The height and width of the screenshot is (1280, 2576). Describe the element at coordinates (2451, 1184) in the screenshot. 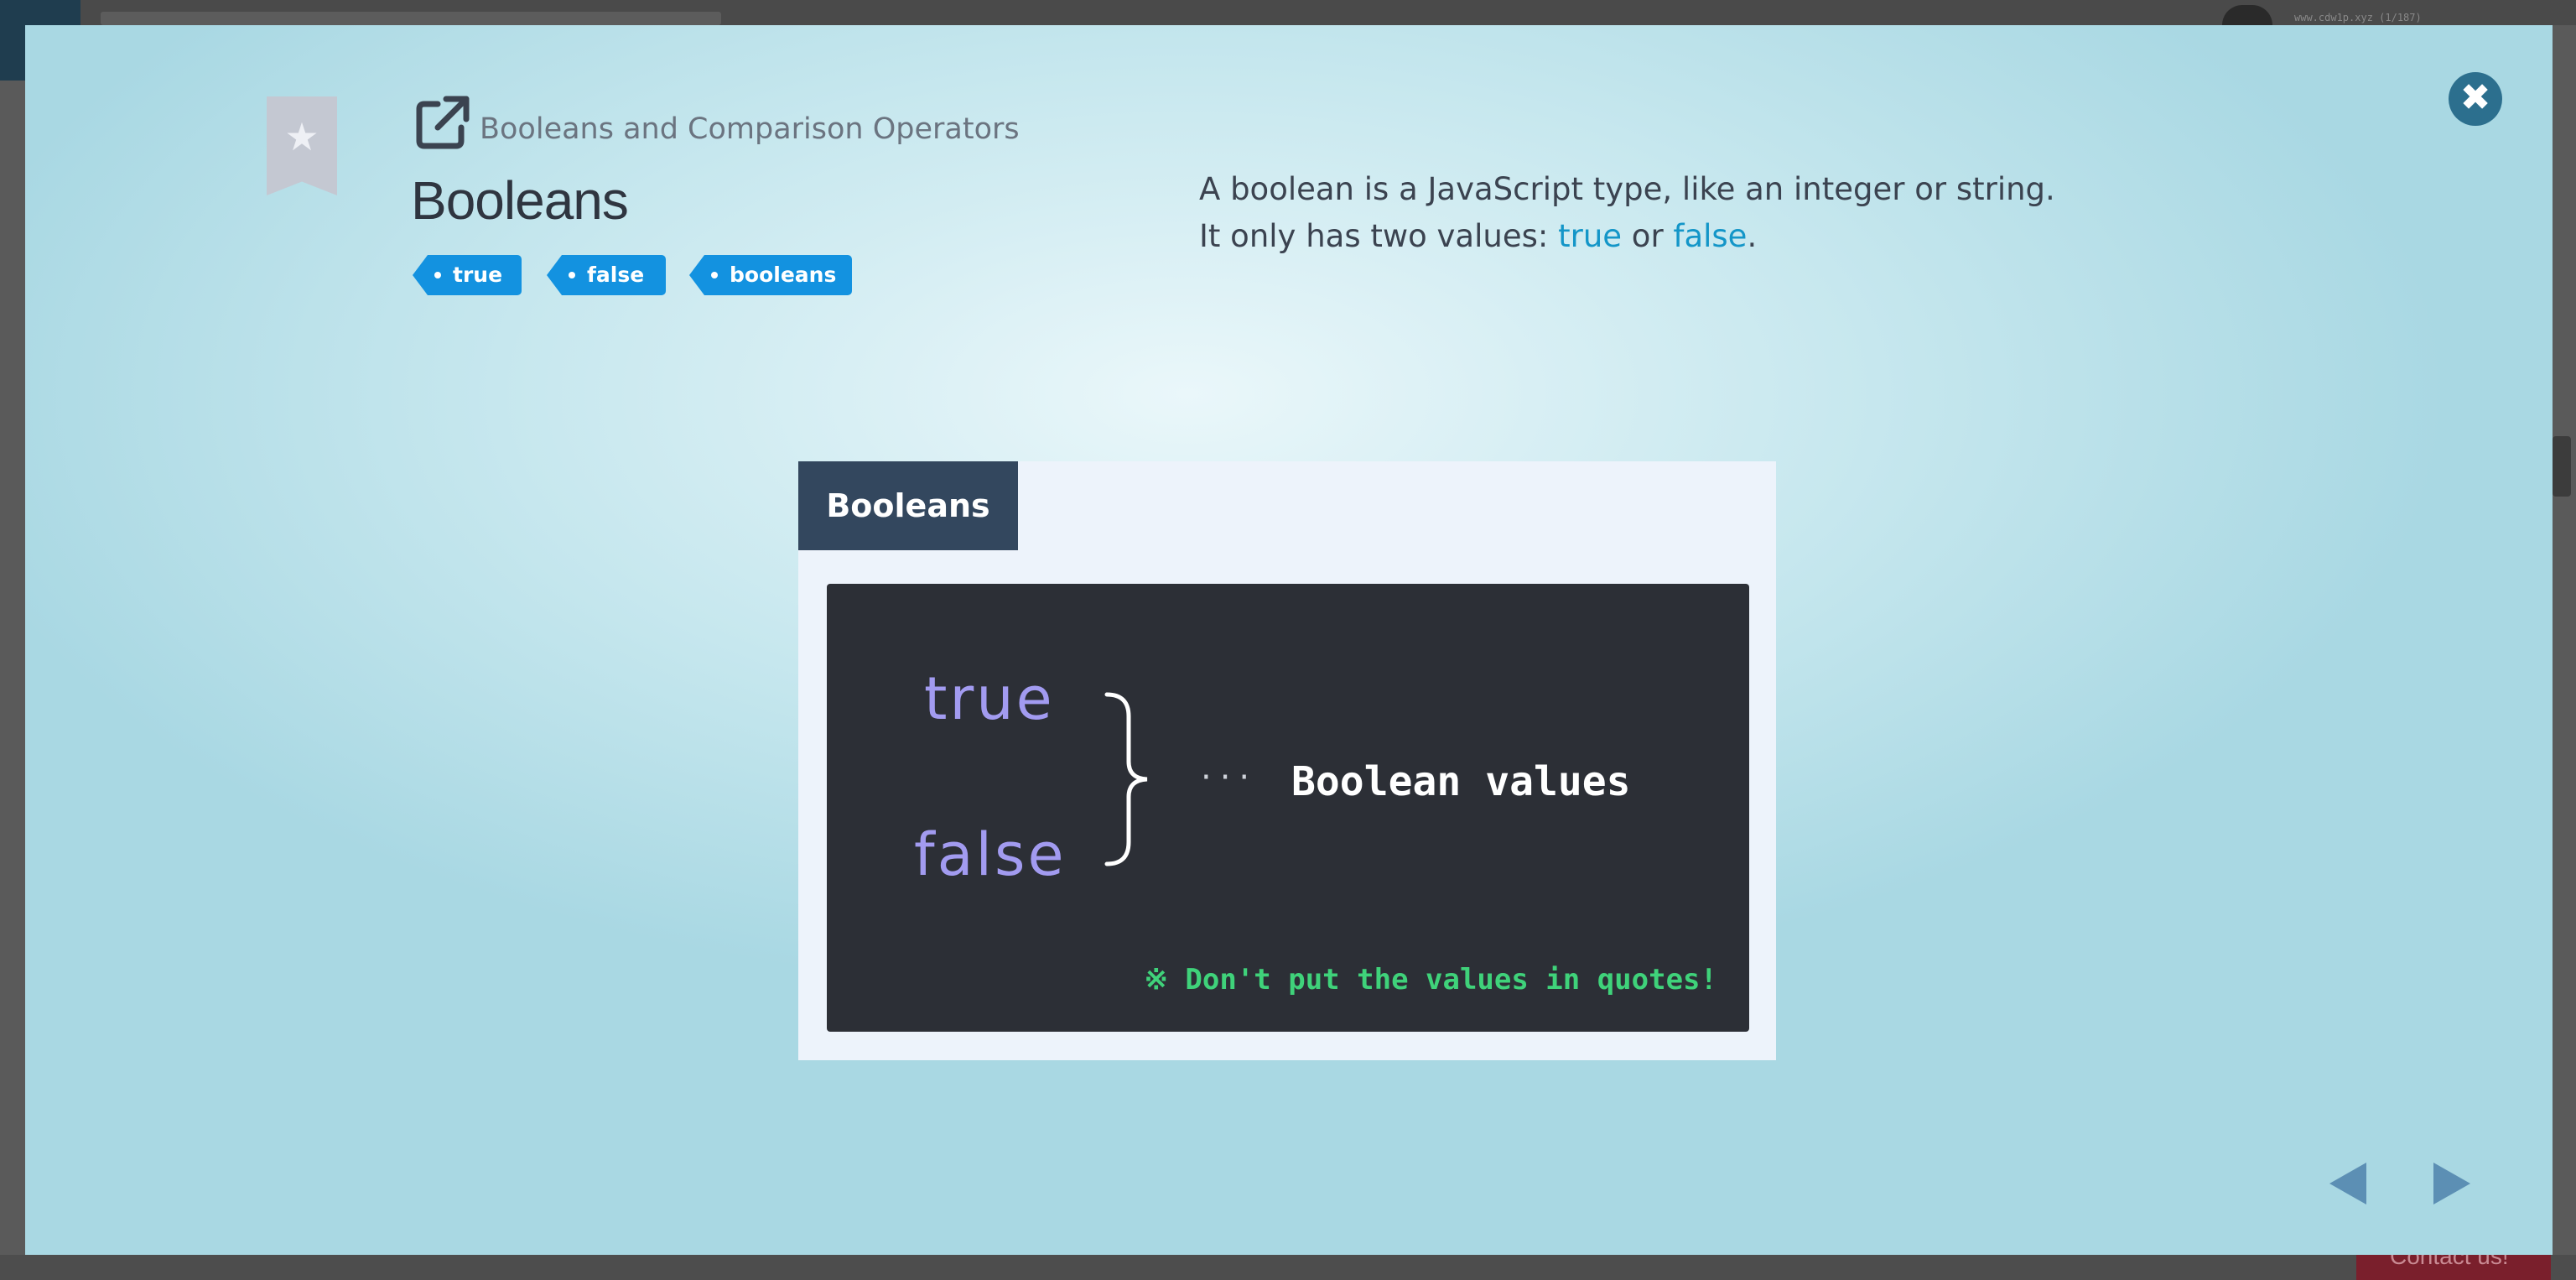

I see `next-button` at that location.